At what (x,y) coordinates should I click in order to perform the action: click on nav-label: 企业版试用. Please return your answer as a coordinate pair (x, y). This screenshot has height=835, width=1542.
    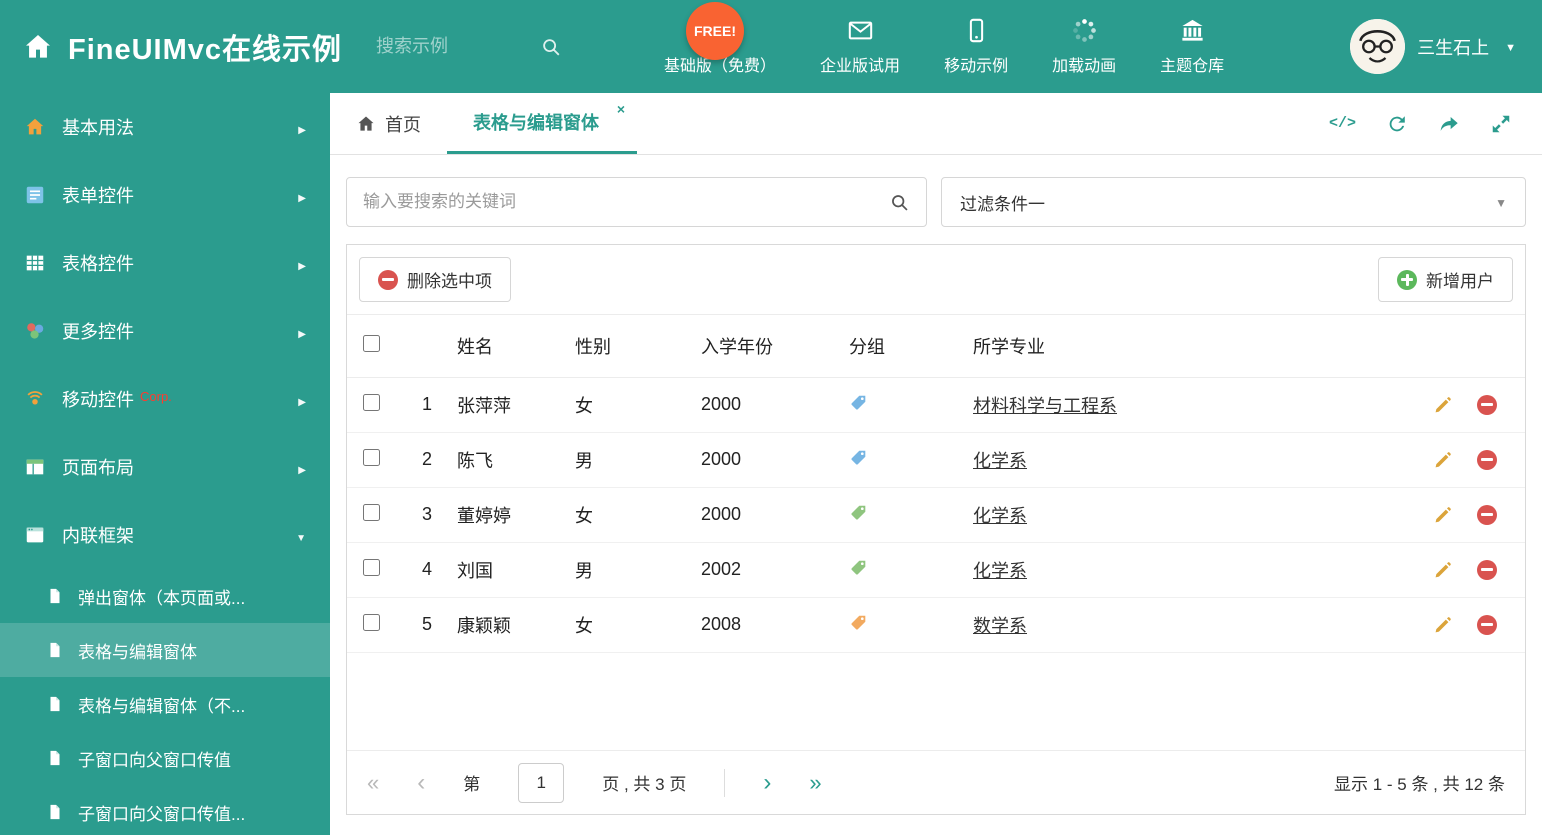
    Looking at the image, I should click on (860, 66).